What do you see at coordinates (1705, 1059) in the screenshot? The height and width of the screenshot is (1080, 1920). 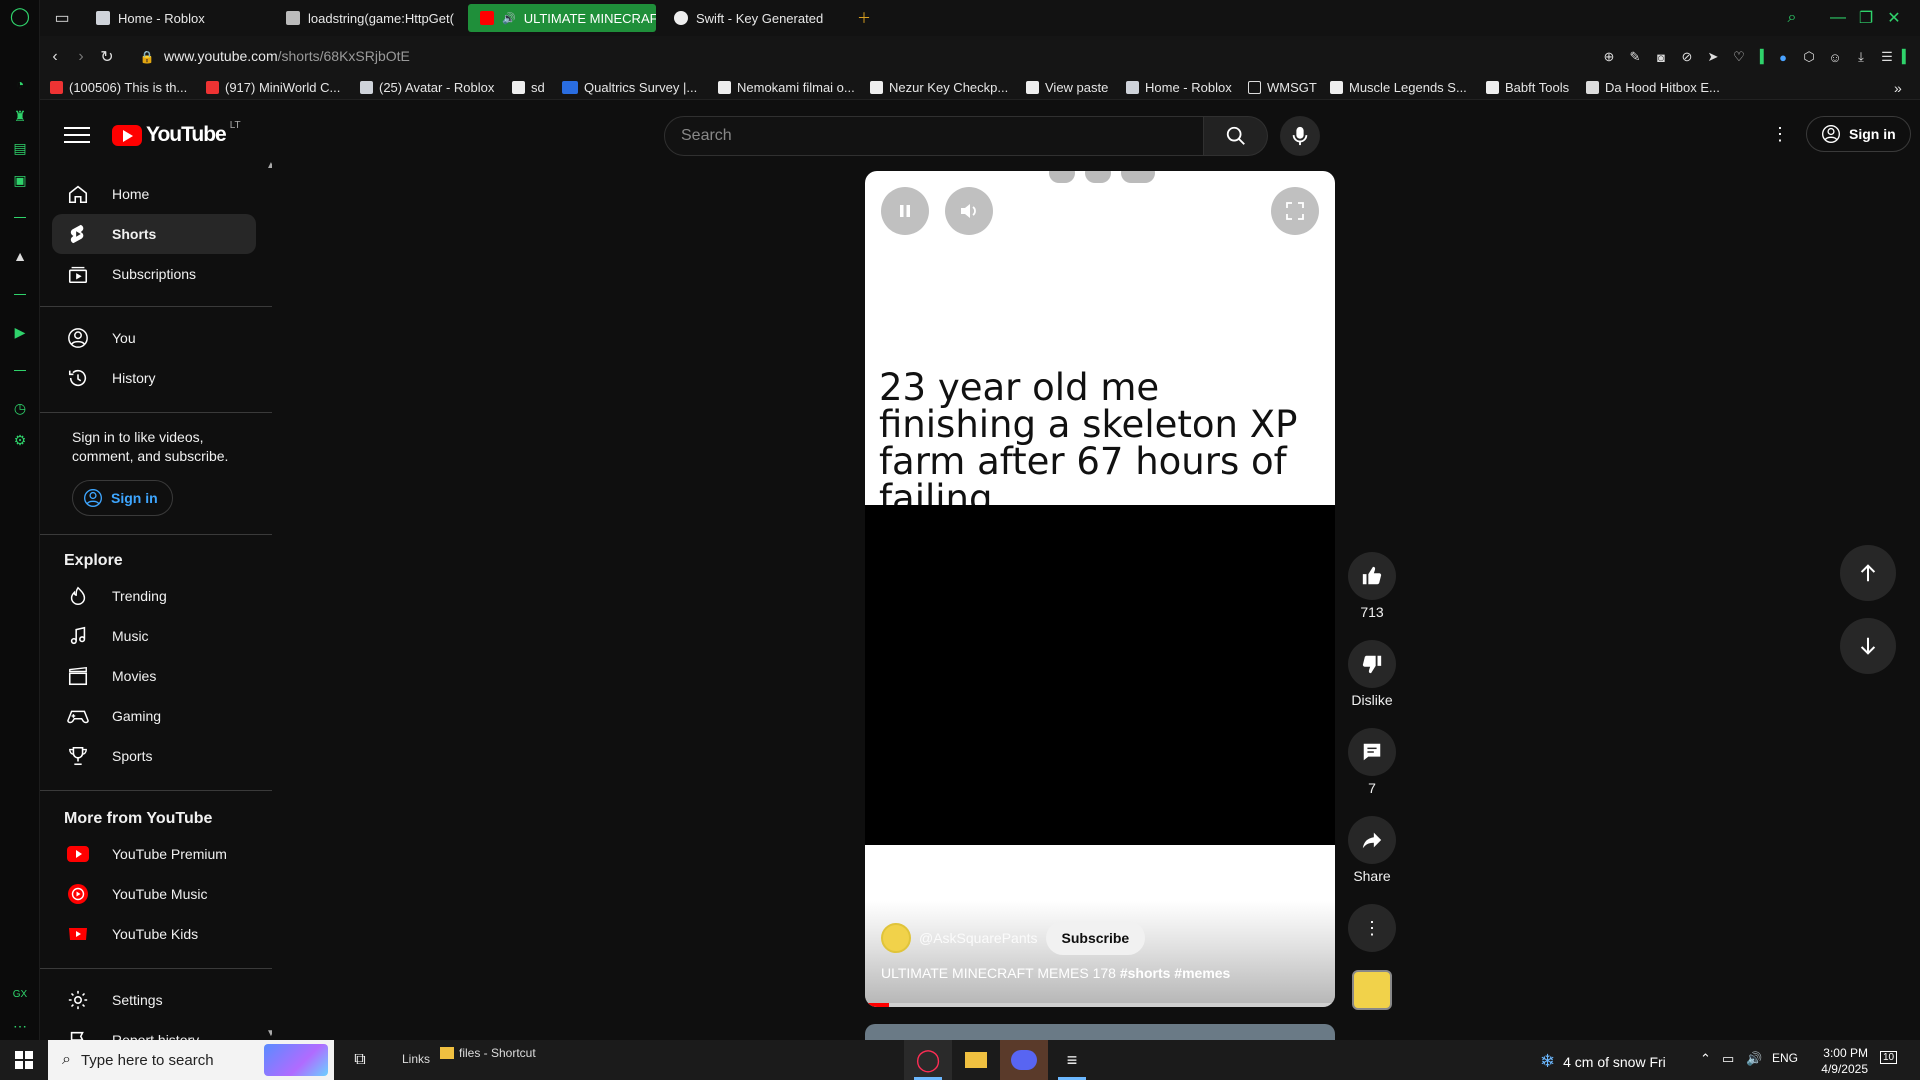 I see `tray-overflow-icon: ⌃` at bounding box center [1705, 1059].